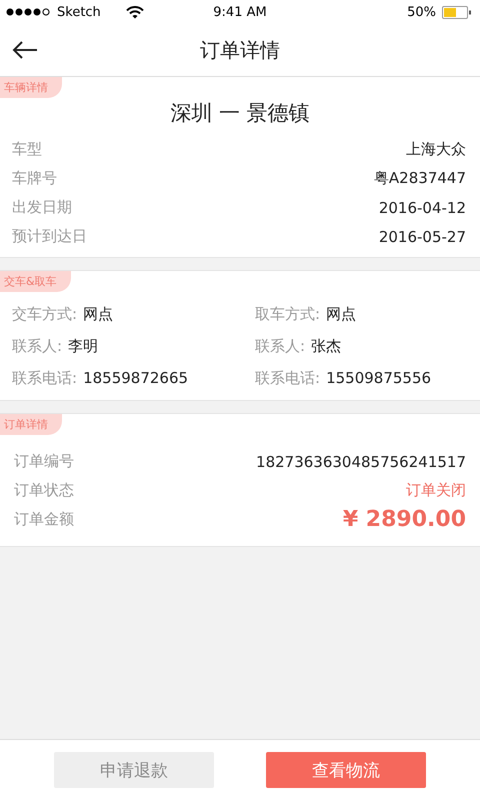 Image resolution: width=480 pixels, height=800 pixels. I want to click on field-value: 张杰, so click(326, 346).